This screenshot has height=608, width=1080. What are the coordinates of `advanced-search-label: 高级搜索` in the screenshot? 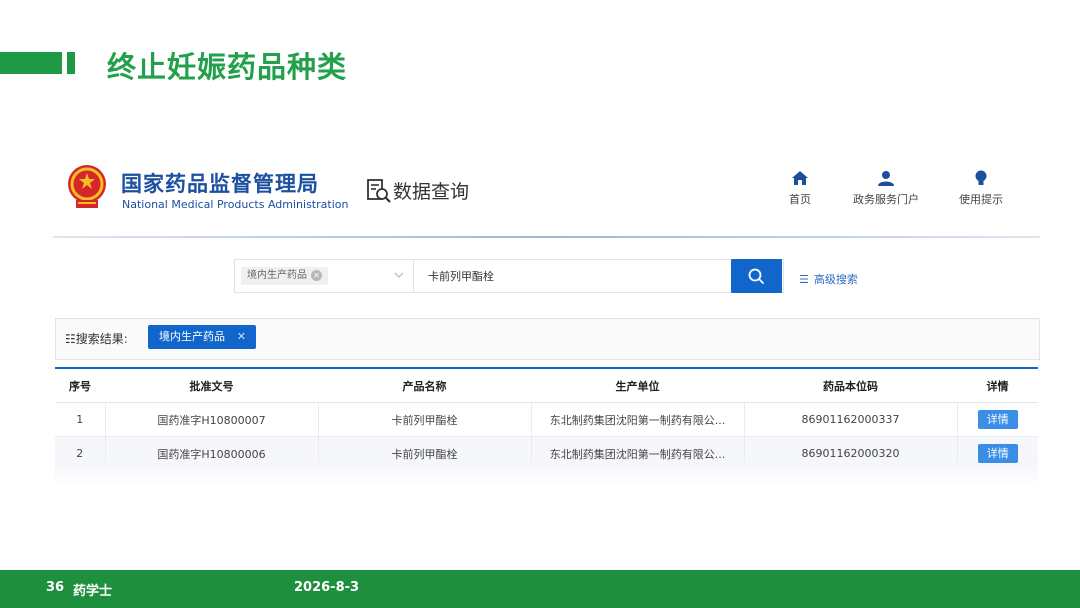 It's located at (835, 279).